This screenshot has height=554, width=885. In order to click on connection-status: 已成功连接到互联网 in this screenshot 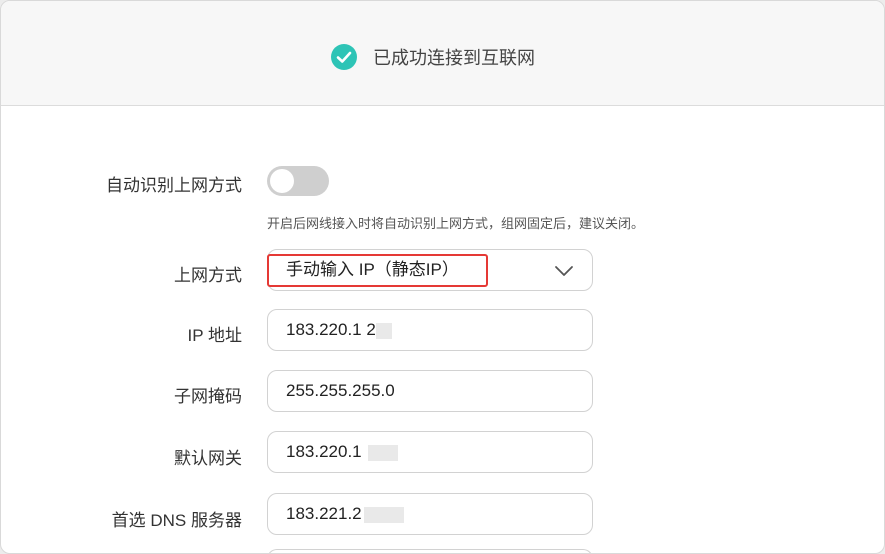, I will do `click(433, 57)`.